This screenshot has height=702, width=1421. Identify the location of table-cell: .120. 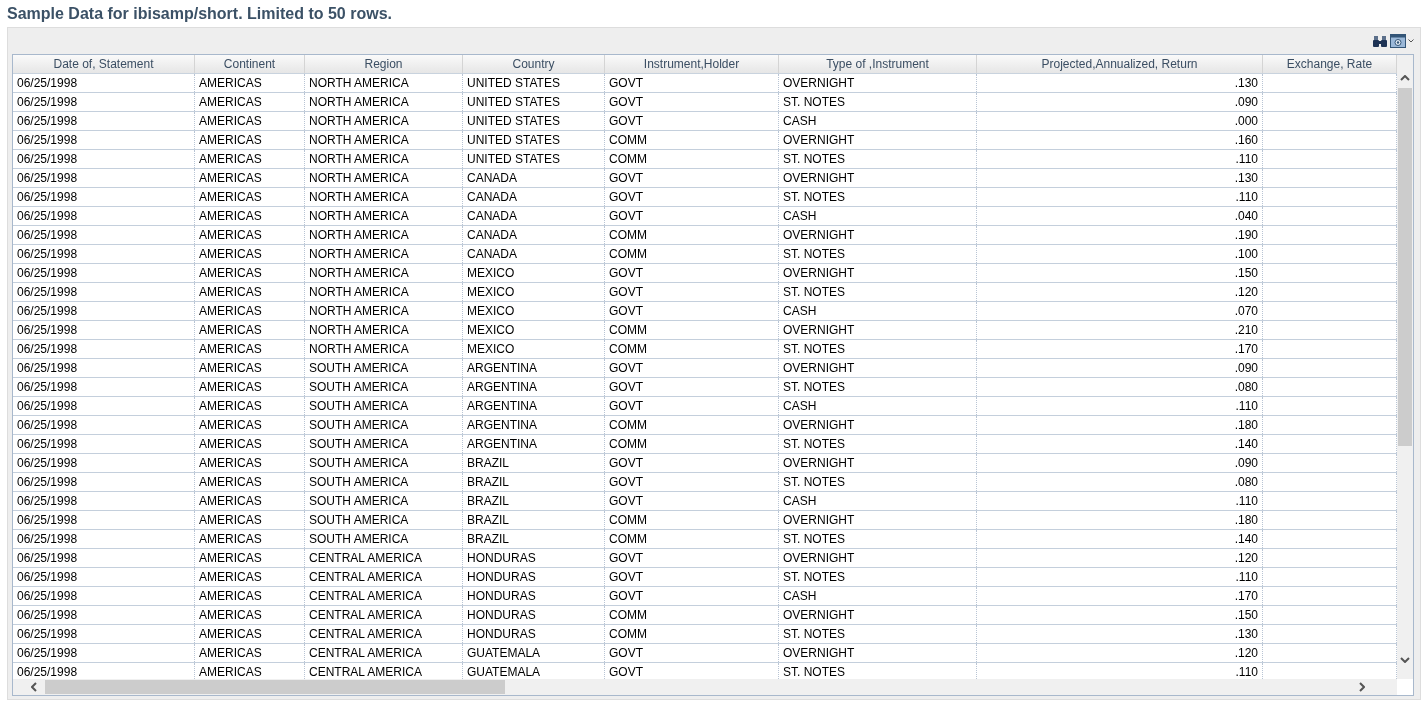
(1120, 292).